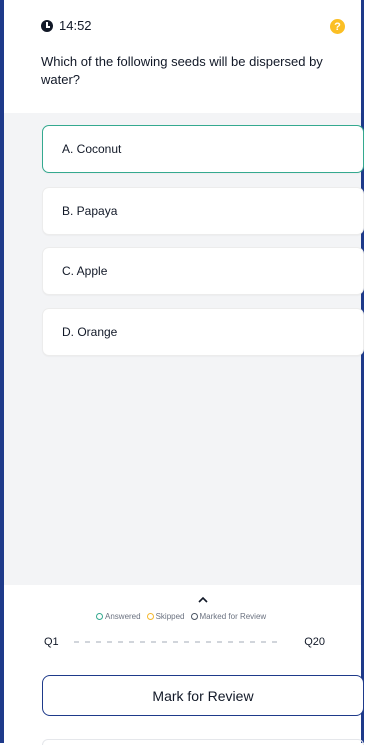  I want to click on option-b: B. Papaya, so click(203, 211).